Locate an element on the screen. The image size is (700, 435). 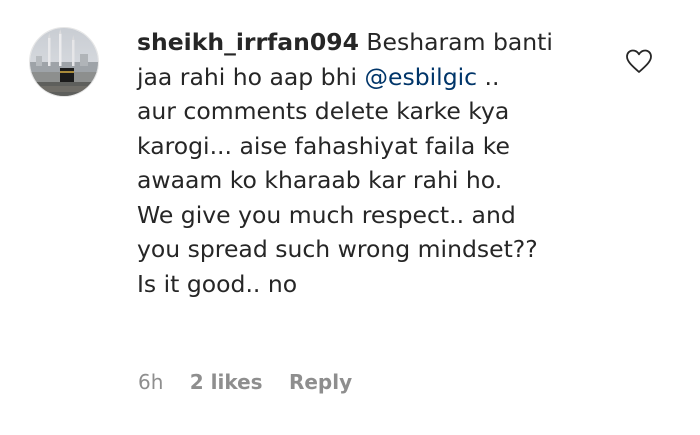
comment-line: jaa rahi ho aap bhi @esbilgic .. is located at coordinates (377, 77).